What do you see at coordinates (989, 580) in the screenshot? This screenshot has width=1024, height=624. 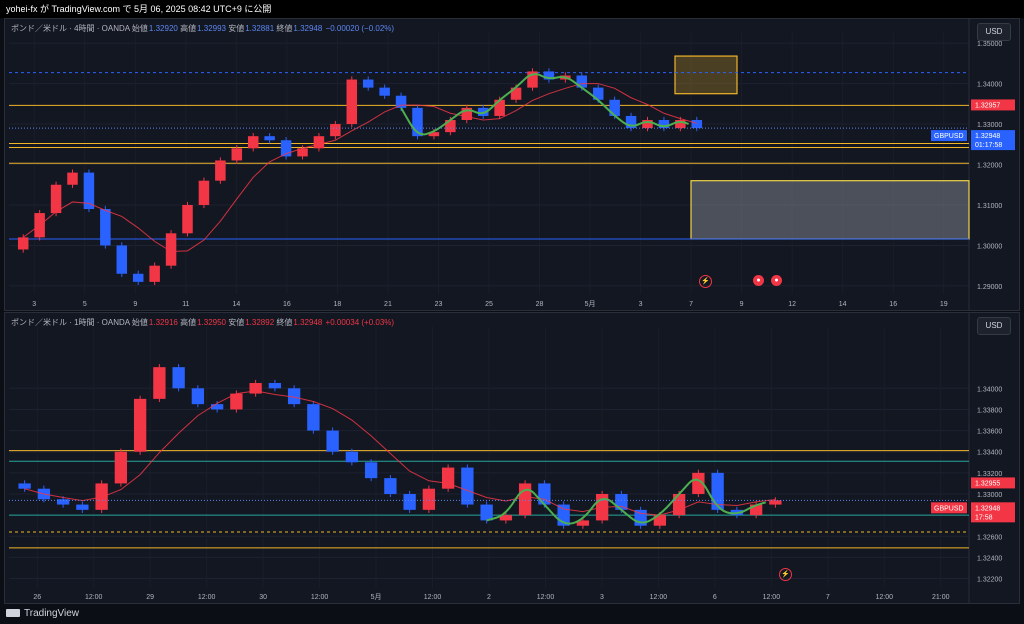 I see `y-tick-label: 1.32200` at bounding box center [989, 580].